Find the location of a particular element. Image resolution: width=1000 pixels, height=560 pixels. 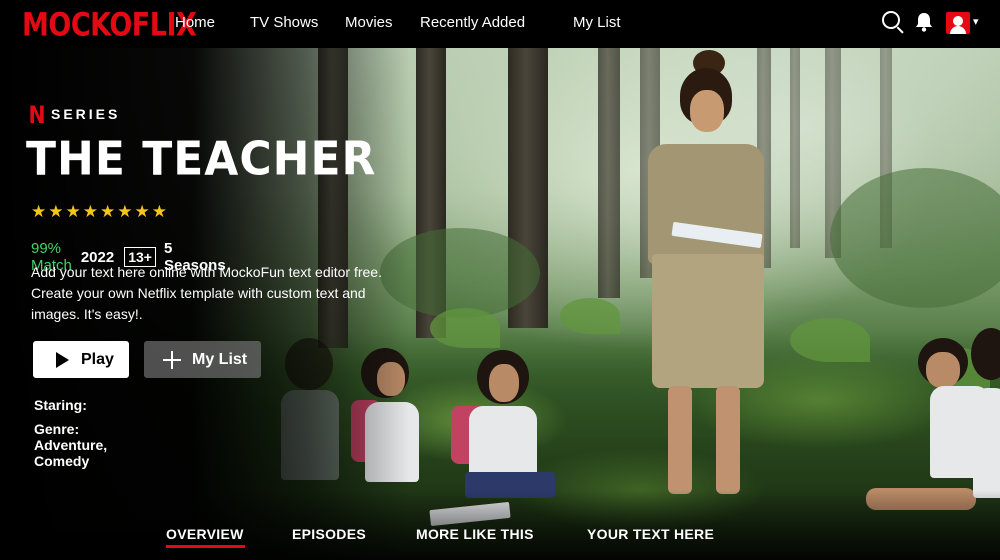

tree-trunk is located at coordinates (795, 148).